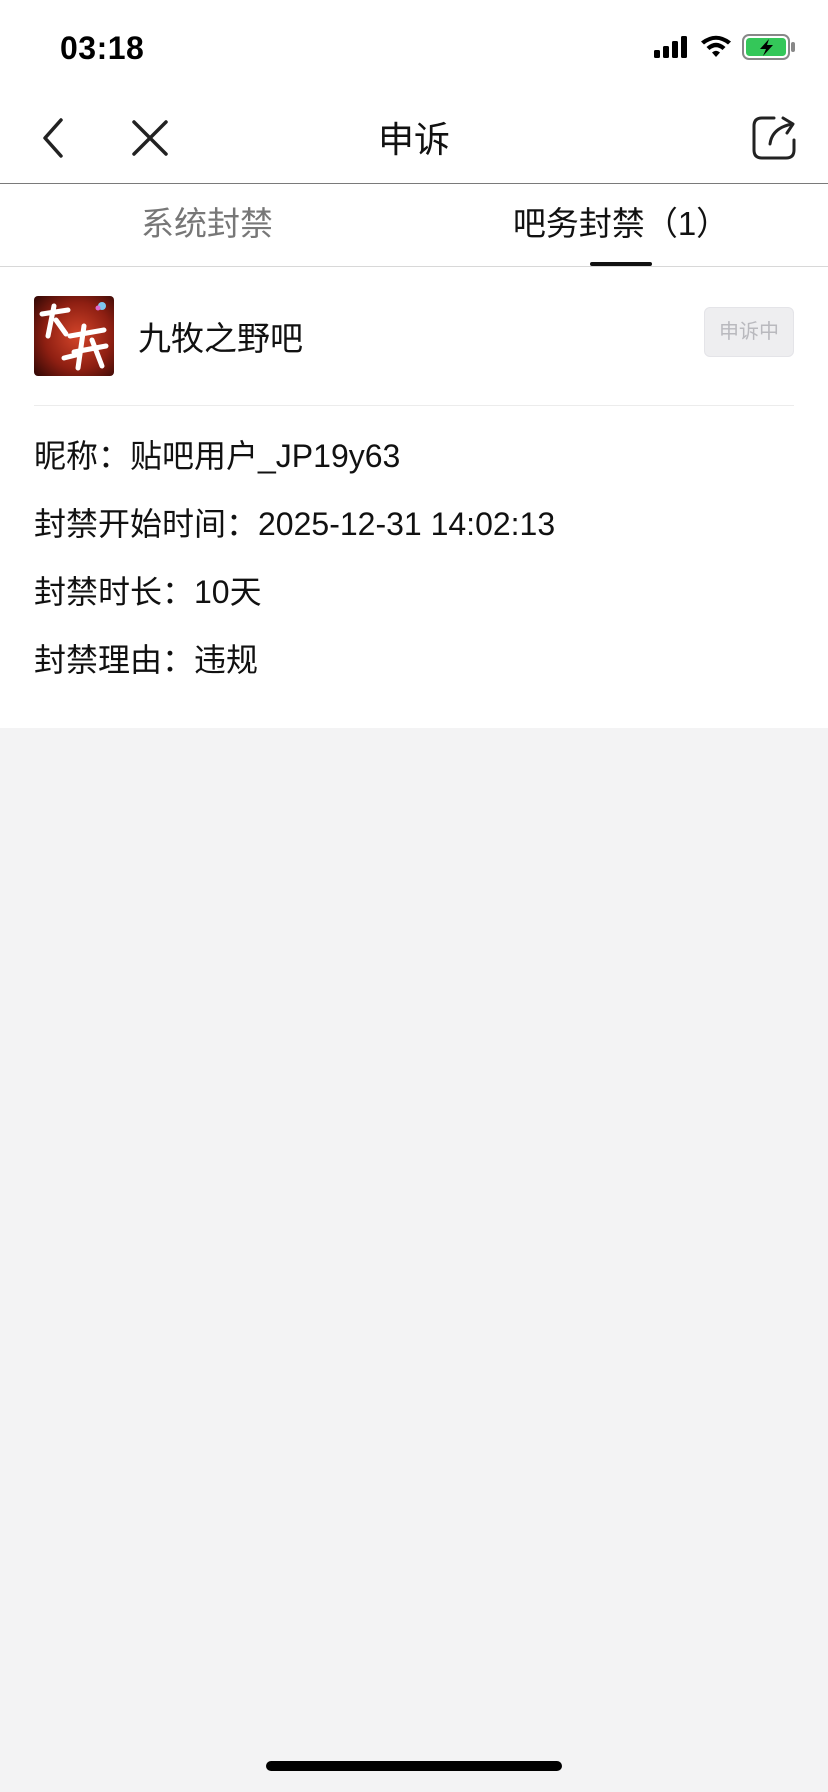 This screenshot has height=1792, width=828. Describe the element at coordinates (769, 49) in the screenshot. I see `battery-charging-icon` at that location.